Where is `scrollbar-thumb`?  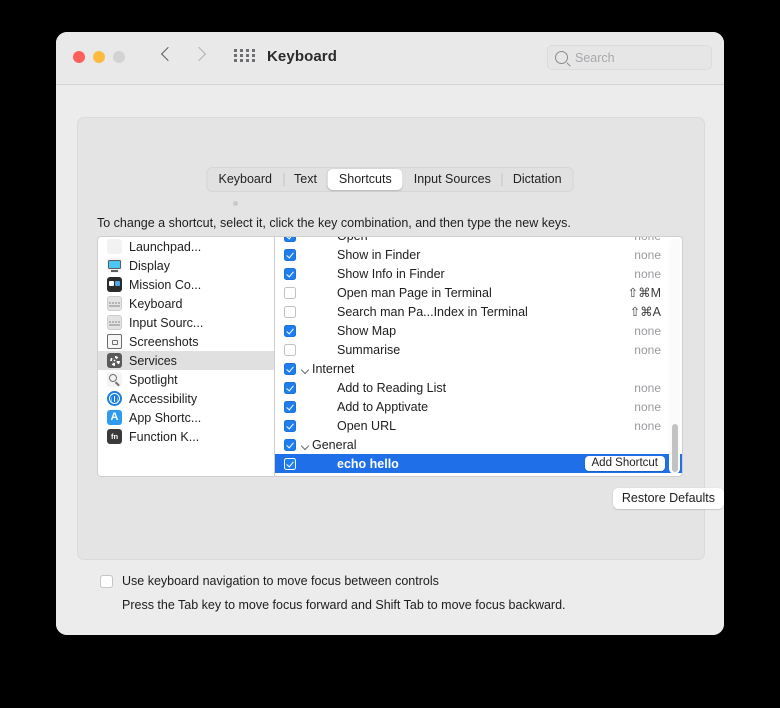
scrollbar-thumb is located at coordinates (674, 448).